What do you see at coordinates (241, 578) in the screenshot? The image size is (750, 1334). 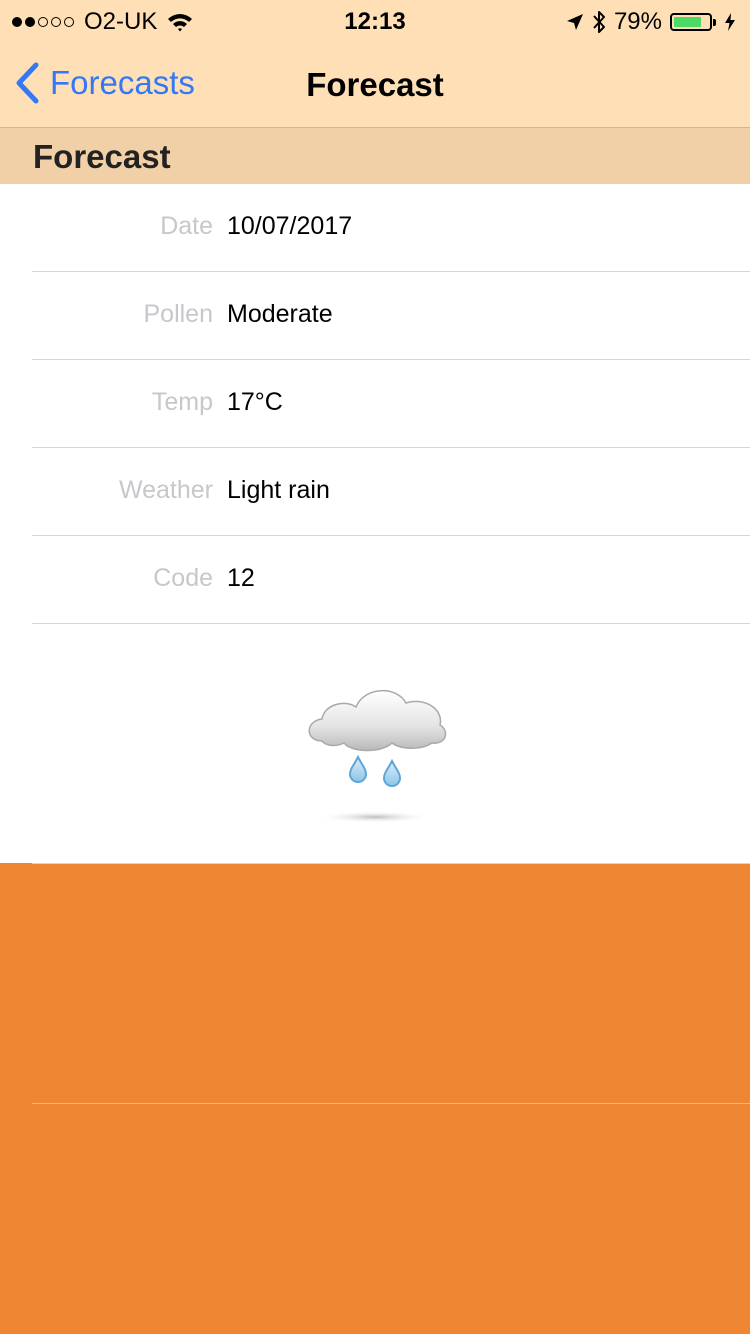 I see `detail-value: 12` at bounding box center [241, 578].